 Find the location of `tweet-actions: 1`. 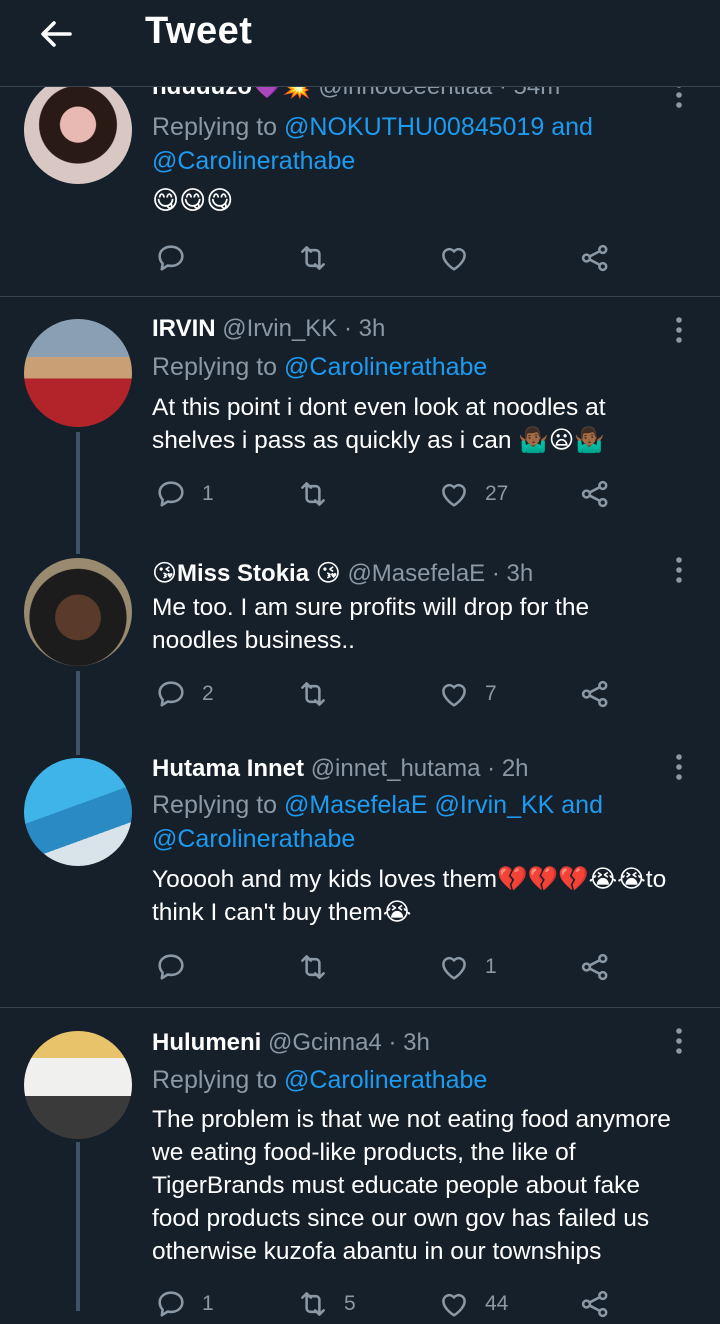

tweet-actions: 1 is located at coordinates (387, 967).